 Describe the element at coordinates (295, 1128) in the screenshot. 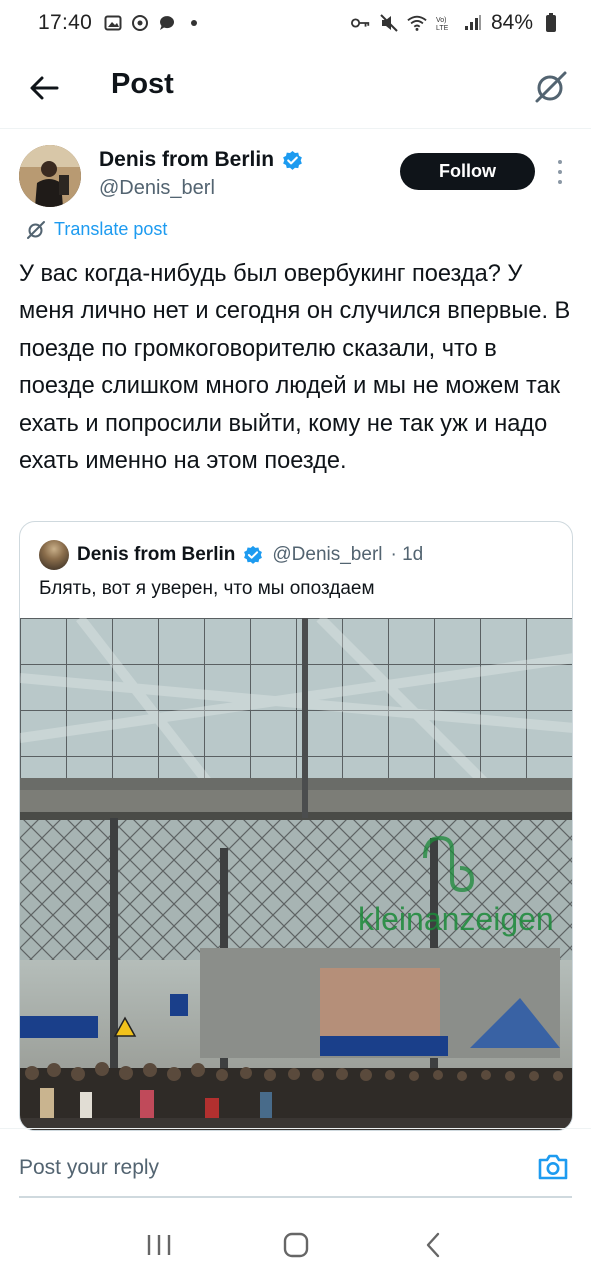

I see `reply-divider` at that location.